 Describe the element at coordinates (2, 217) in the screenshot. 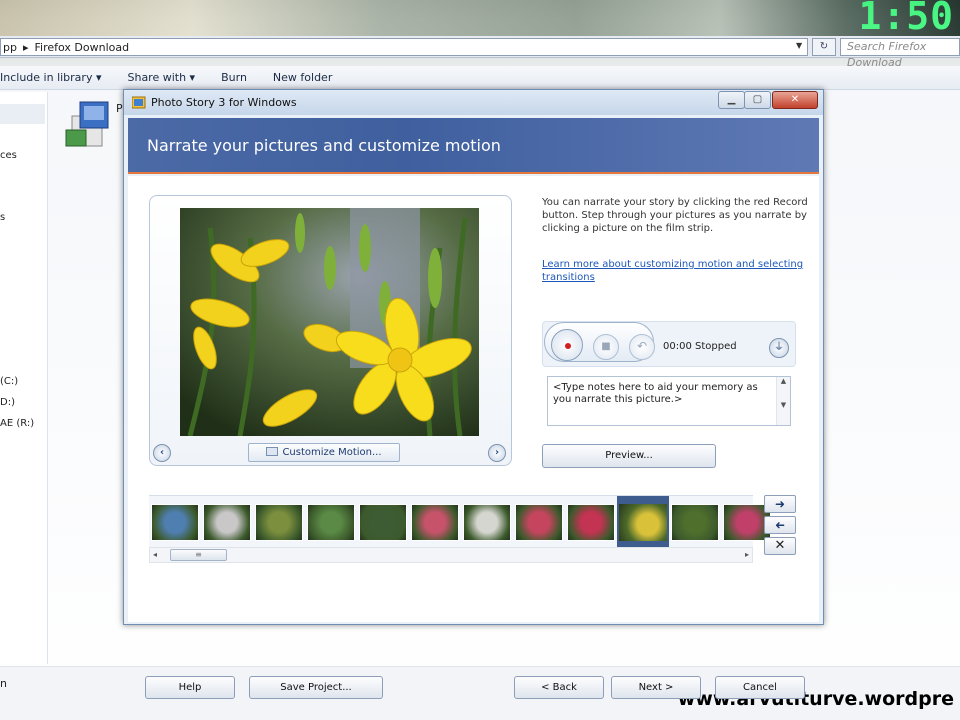

I see `nav-item: s` at that location.